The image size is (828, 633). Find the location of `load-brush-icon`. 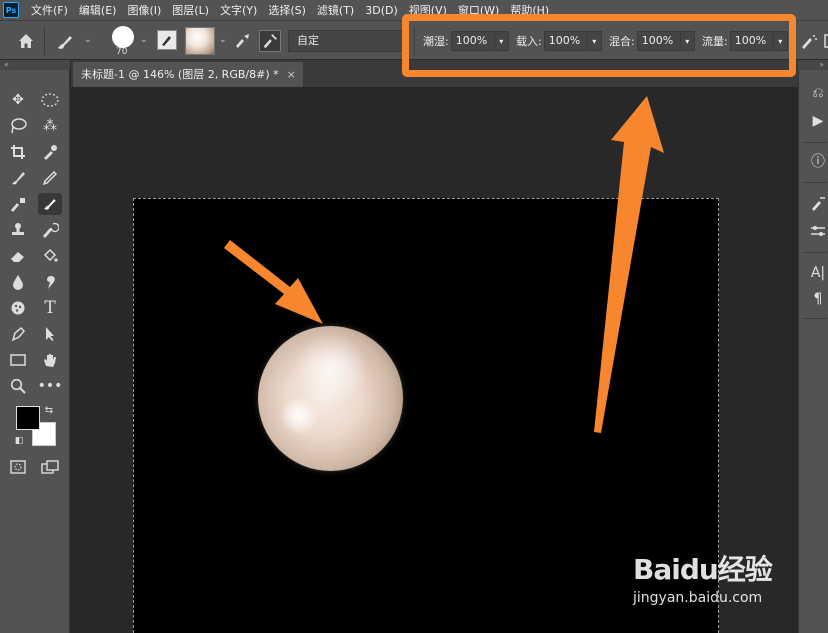

load-brush-icon is located at coordinates (243, 41).